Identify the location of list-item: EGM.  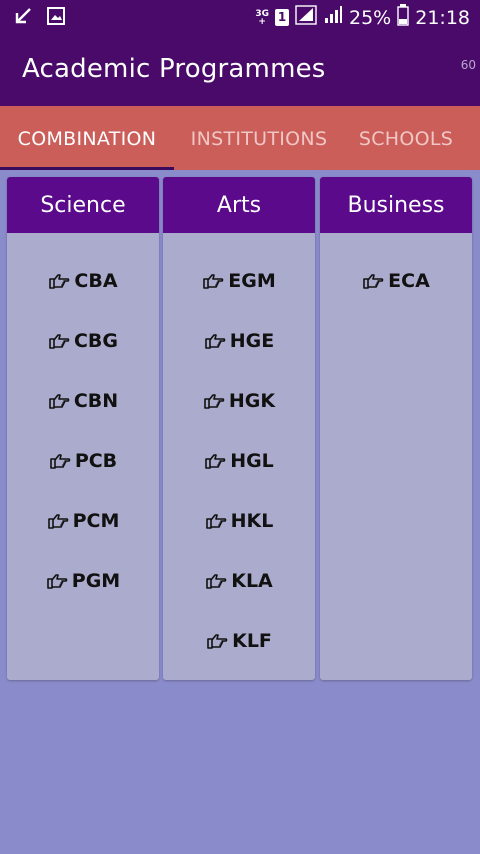
(239, 281).